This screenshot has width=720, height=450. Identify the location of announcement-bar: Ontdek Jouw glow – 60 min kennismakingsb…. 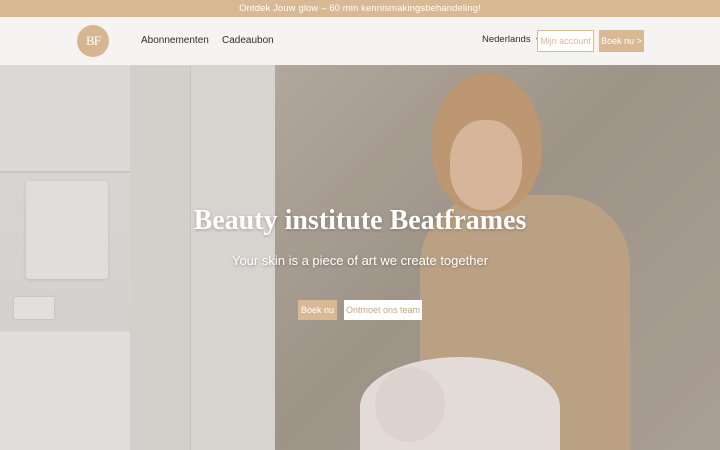
(360, 8).